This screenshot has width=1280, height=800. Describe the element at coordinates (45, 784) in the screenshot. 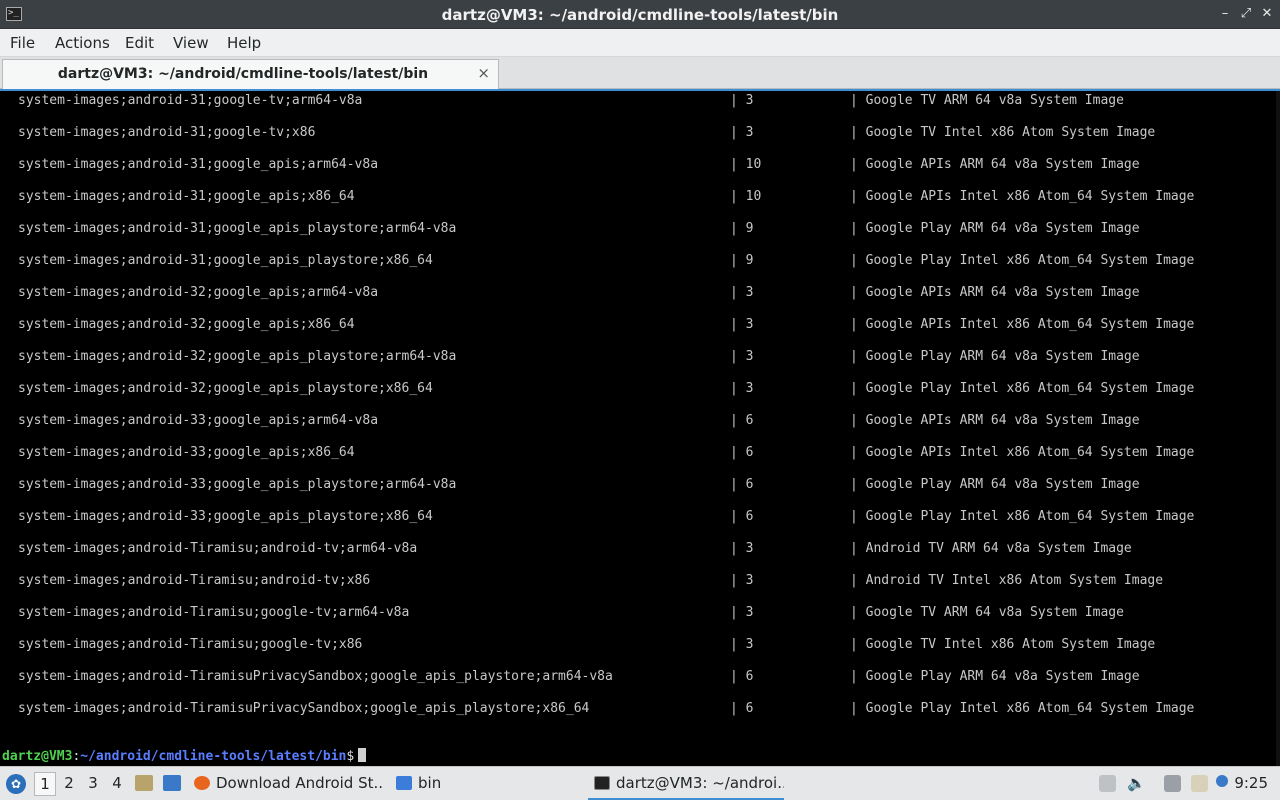

I see `workspace-1: 1` at that location.